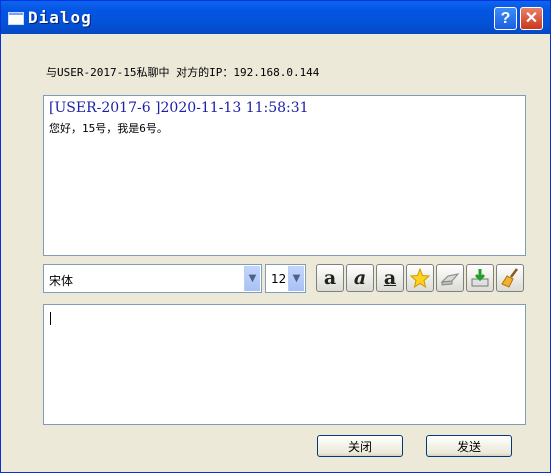 The image size is (551, 473). What do you see at coordinates (108, 128) in the screenshot?
I see `message-body: 您好，15号，我是6号。` at bounding box center [108, 128].